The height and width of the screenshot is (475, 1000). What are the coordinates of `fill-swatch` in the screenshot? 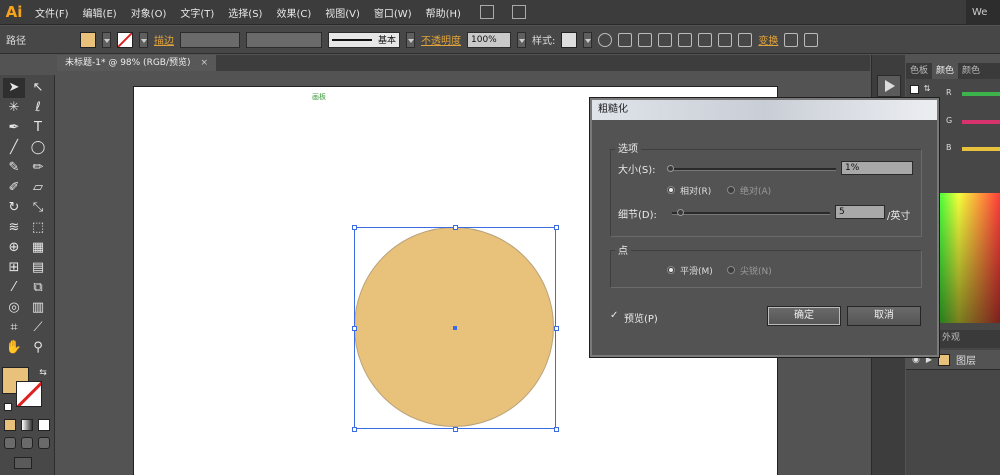 It's located at (88, 39).